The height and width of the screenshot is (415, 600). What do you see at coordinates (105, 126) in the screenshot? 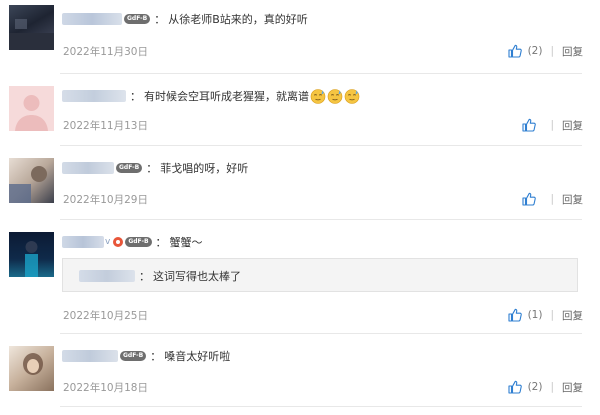
I see `comment-date: 2022年11月13日` at bounding box center [105, 126].